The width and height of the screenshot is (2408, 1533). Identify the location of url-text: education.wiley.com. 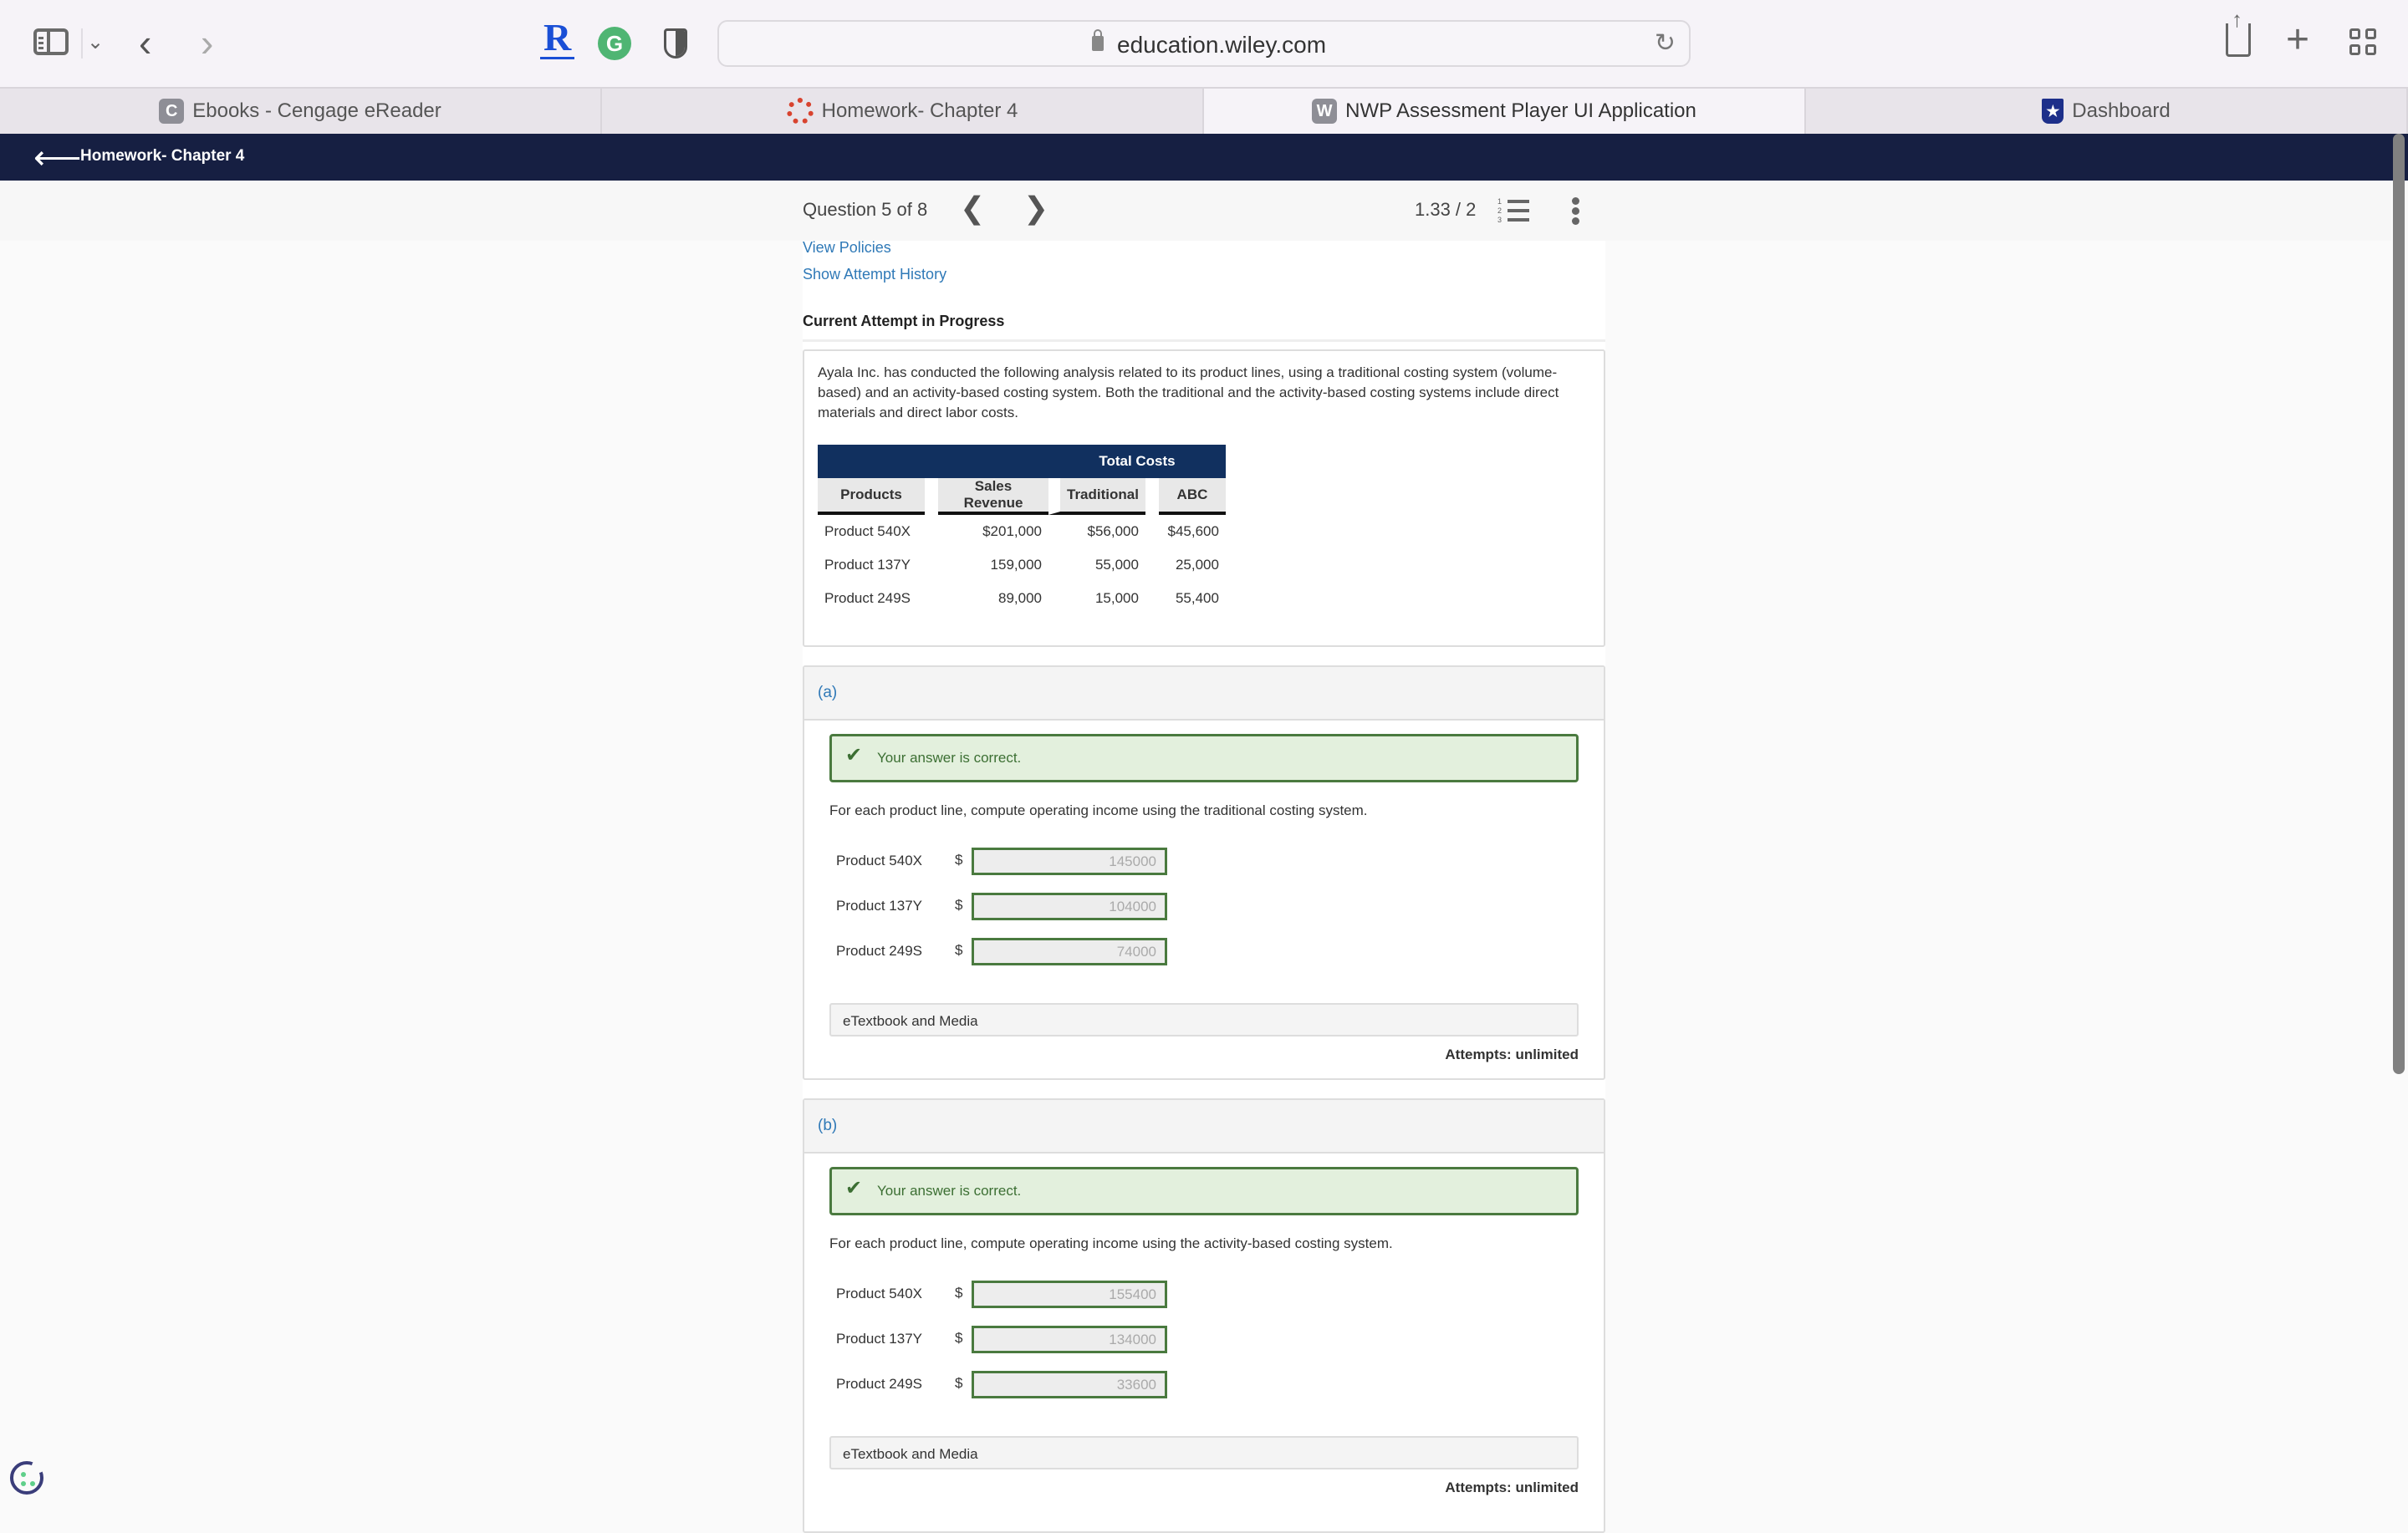
(1221, 46).